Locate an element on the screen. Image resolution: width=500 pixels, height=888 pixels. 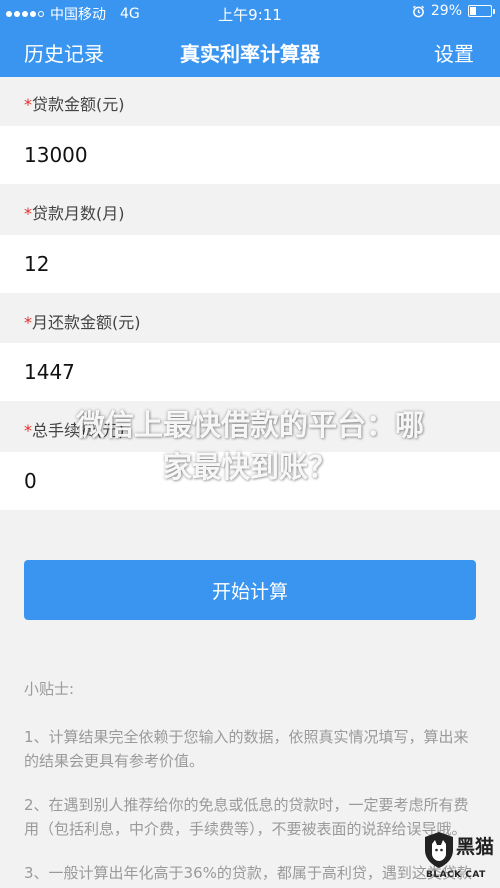
loan-months-label-text: 贷款月数(月) is located at coordinates (78, 213).